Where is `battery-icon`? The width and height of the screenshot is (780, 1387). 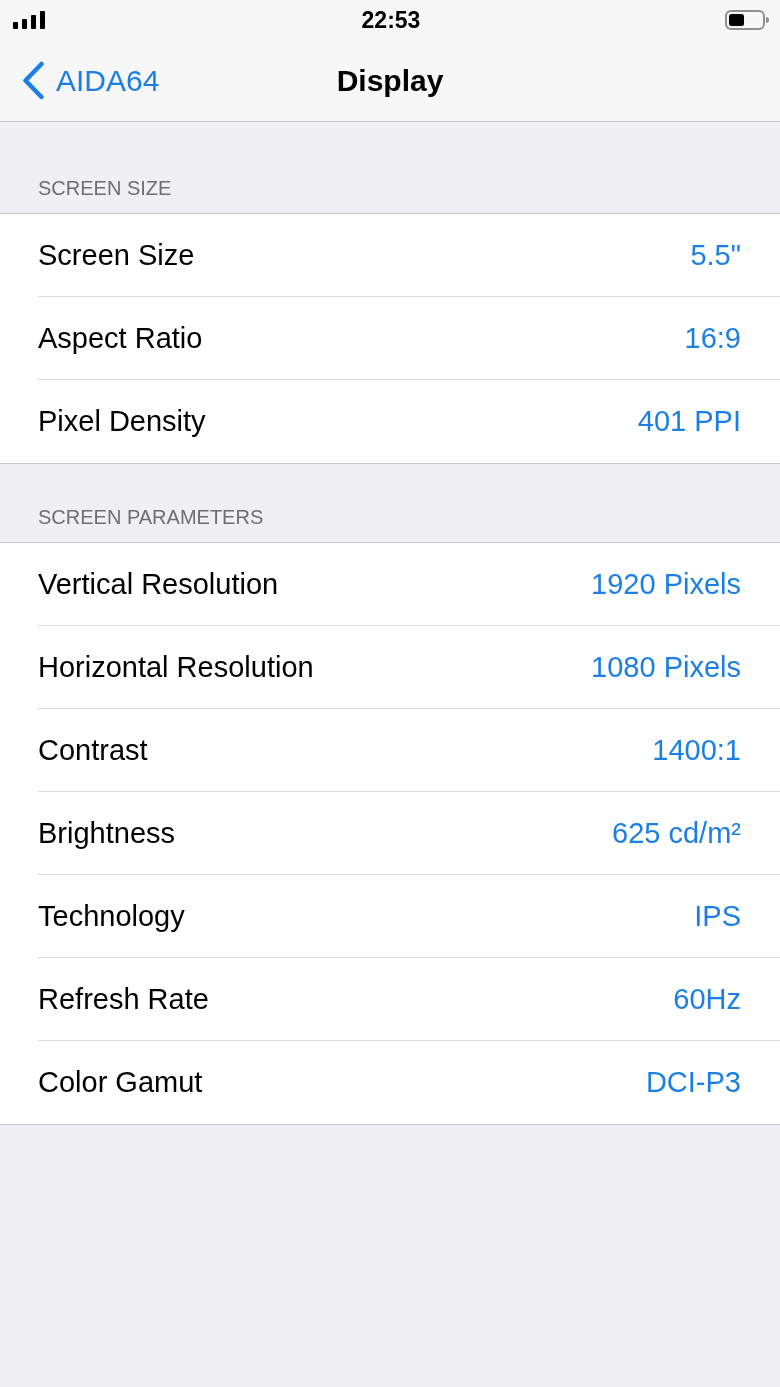
battery-icon is located at coordinates (747, 20).